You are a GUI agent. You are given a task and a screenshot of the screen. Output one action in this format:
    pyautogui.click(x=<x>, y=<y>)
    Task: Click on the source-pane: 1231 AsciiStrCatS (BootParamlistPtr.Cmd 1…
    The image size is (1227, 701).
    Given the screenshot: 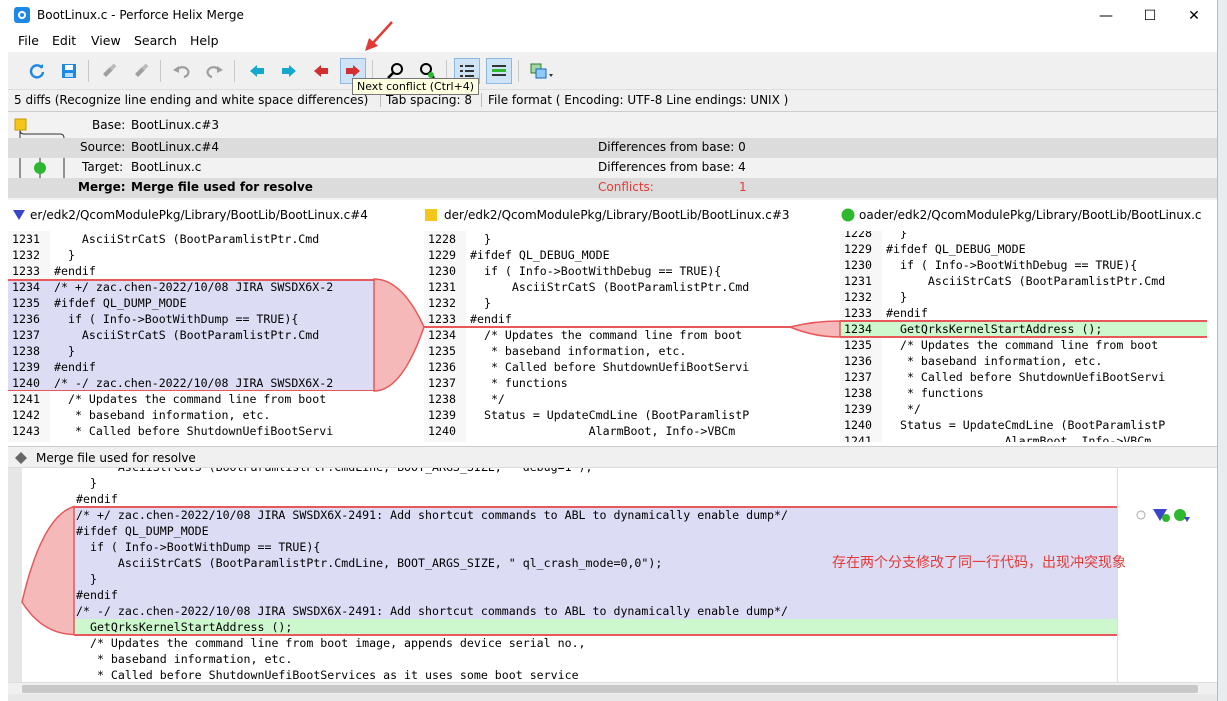 What is the action you would take?
    pyautogui.click(x=191, y=336)
    